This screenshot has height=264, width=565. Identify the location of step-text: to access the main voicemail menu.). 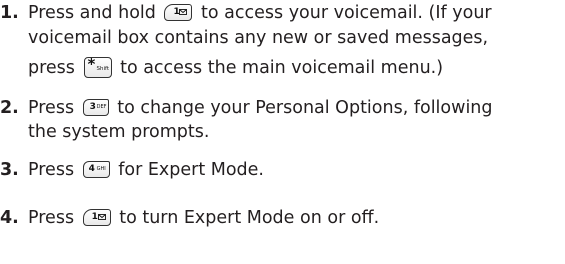
(282, 68).